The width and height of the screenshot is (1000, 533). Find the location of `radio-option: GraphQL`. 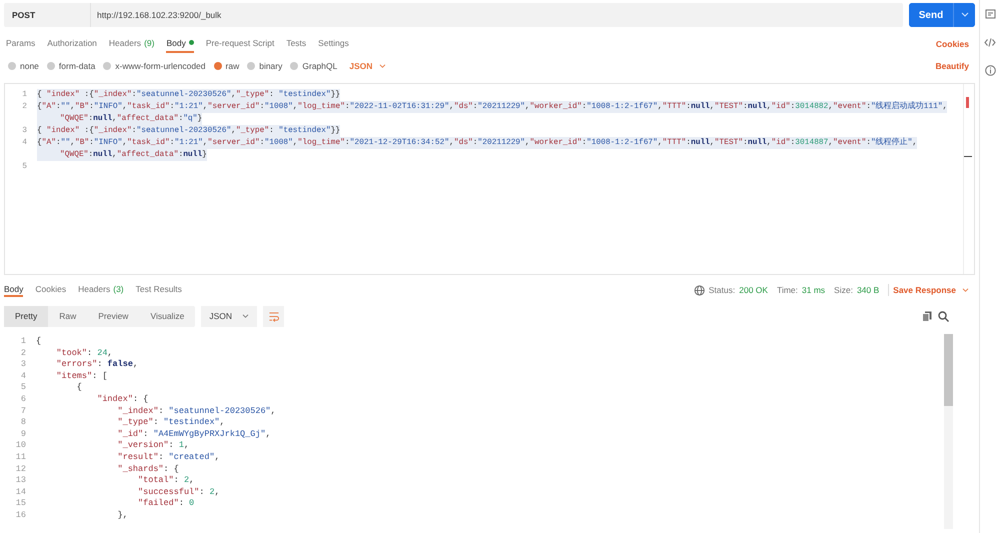

radio-option: GraphQL is located at coordinates (314, 66).